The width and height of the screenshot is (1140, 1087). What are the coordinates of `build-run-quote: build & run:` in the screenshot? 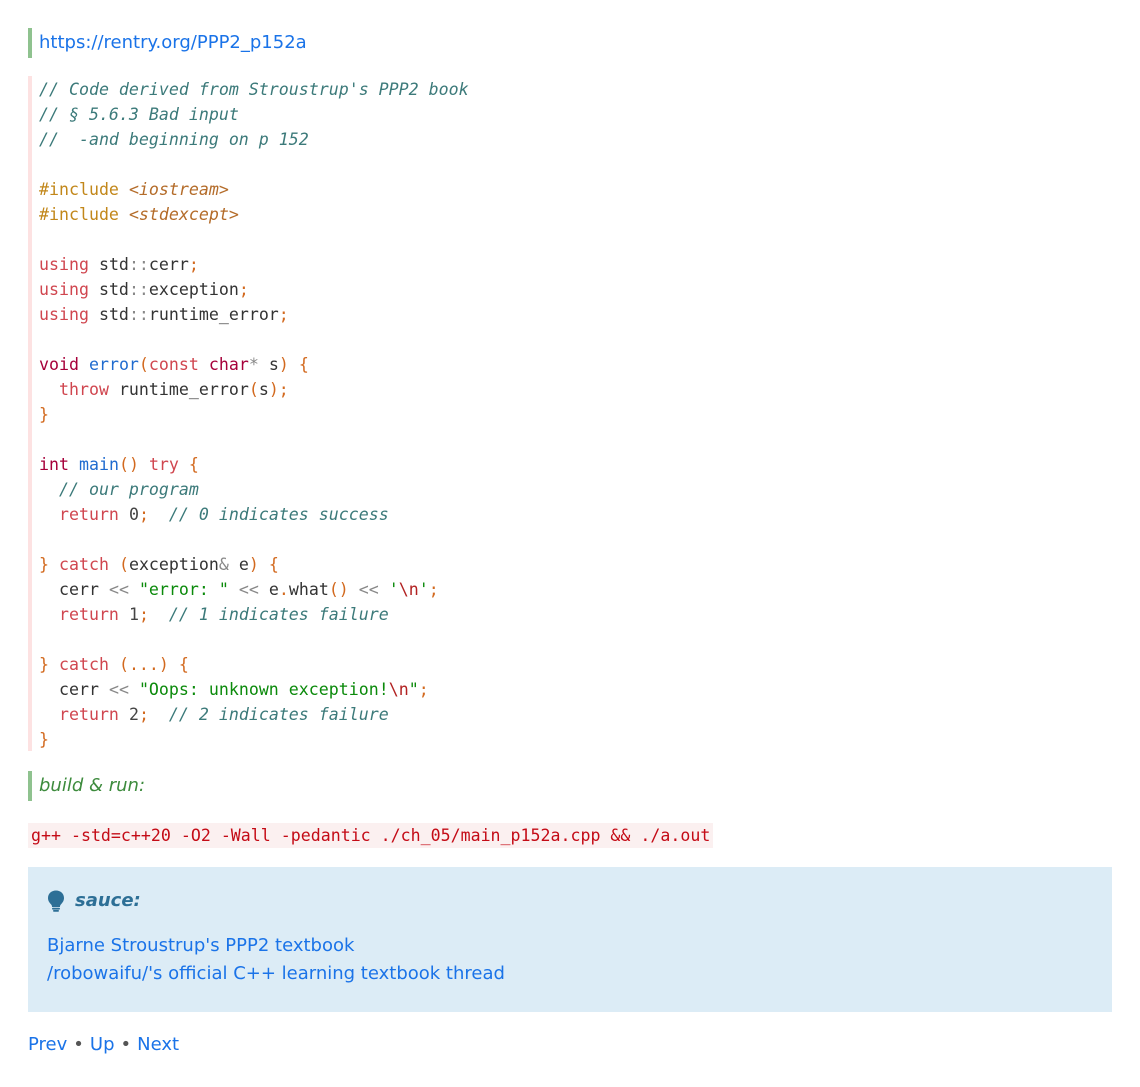 It's located at (86, 786).